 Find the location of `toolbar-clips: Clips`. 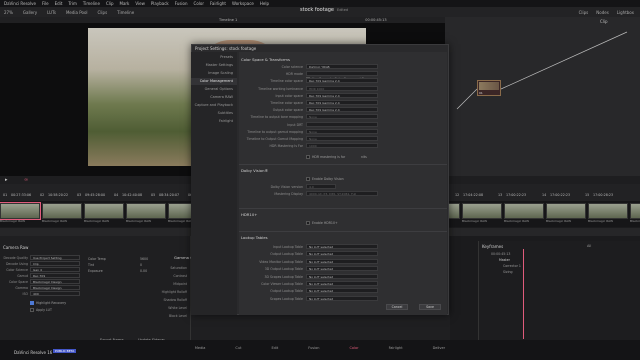

toolbar-clips: Clips is located at coordinates (103, 12).